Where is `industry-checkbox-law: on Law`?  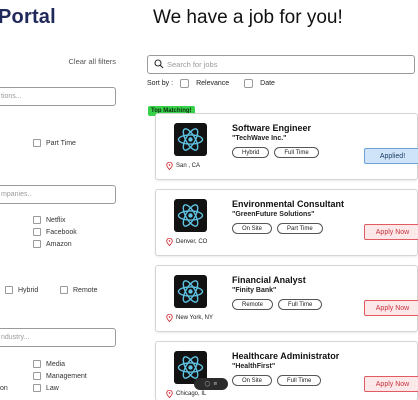 industry-checkbox-law: on Law is located at coordinates (29, 388).